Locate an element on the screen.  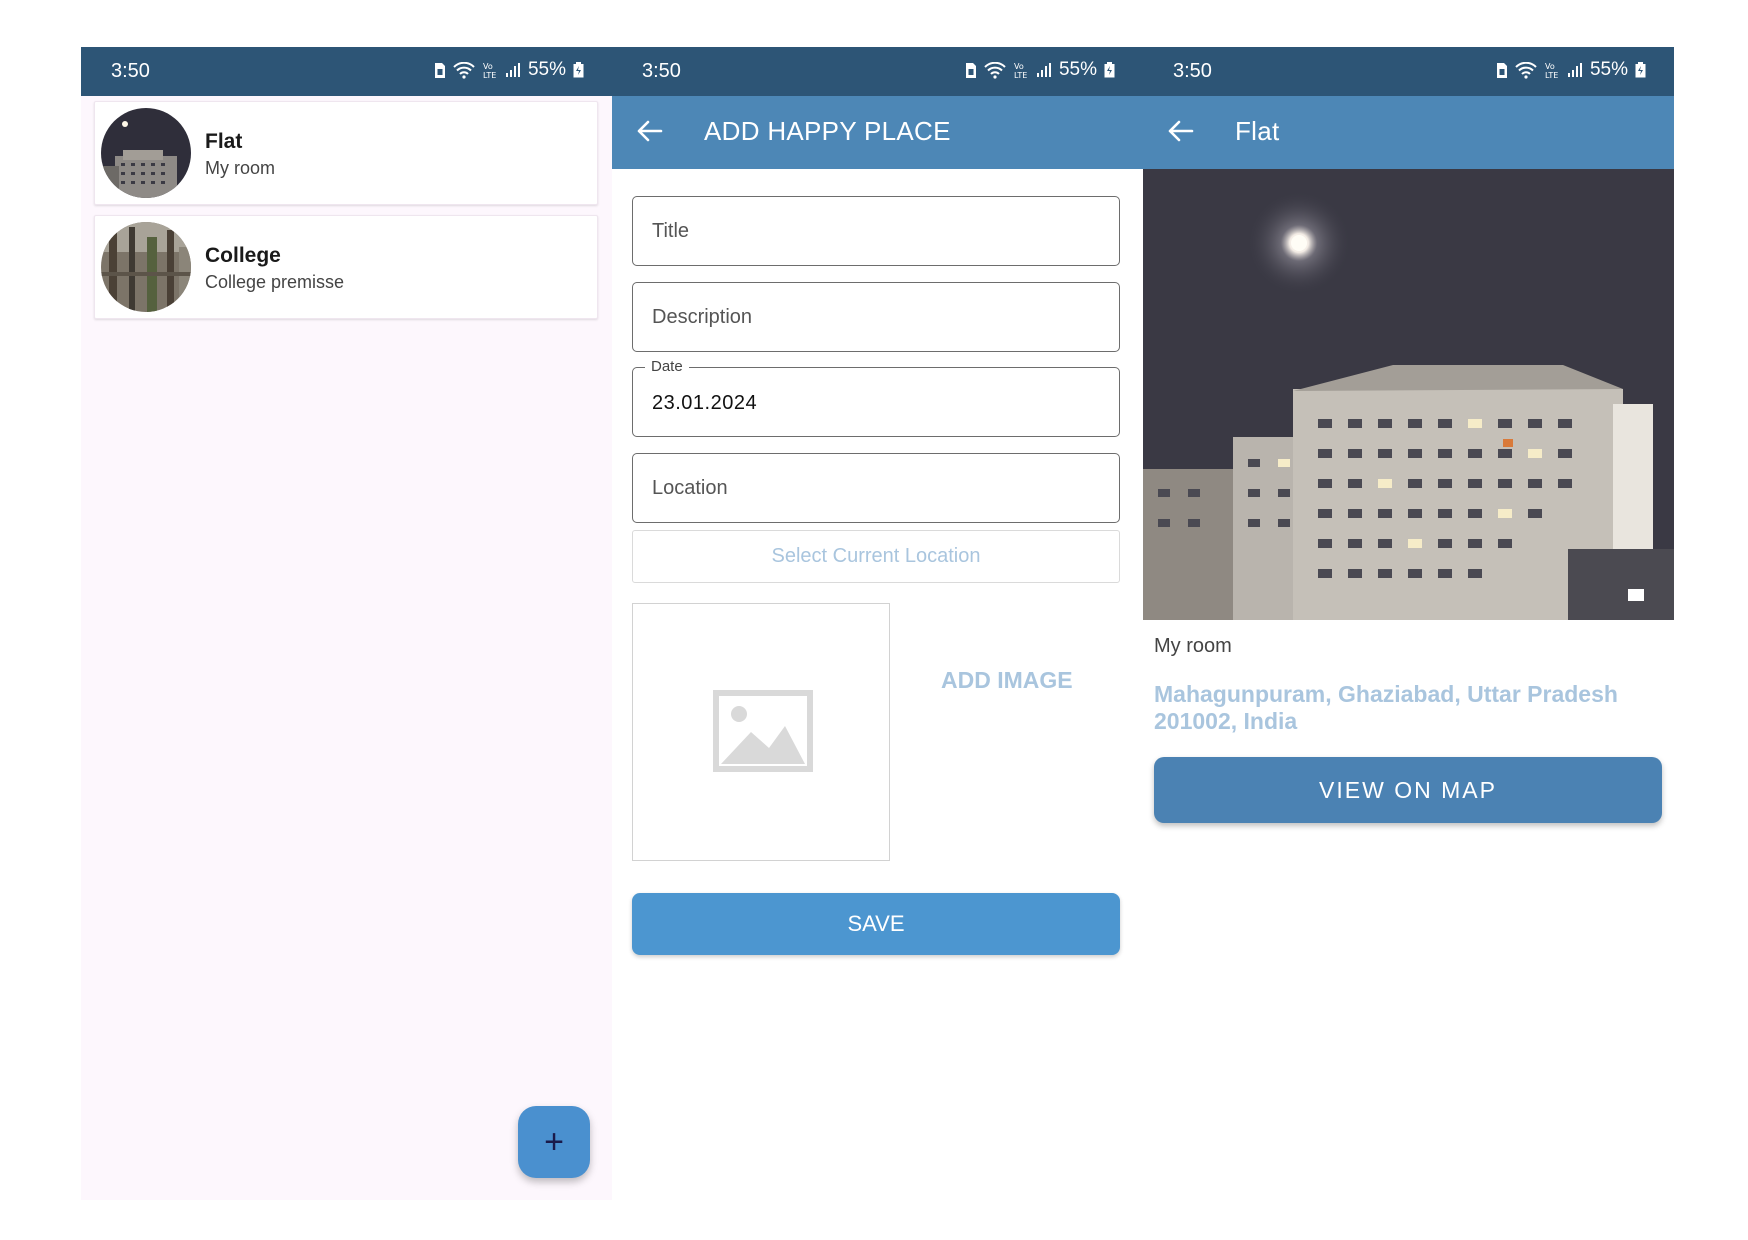
add-image-button: ADD IMAGE is located at coordinates (1007, 680).